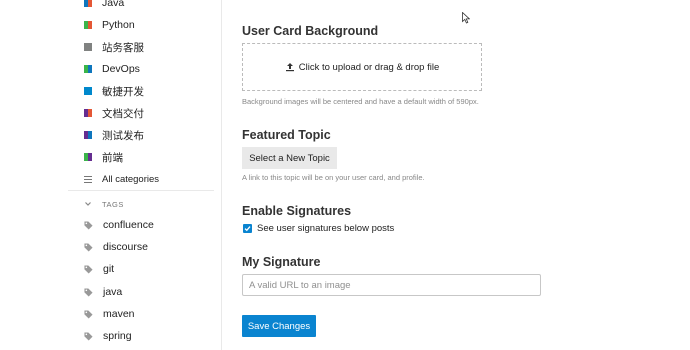 Image resolution: width=690 pixels, height=350 pixels. I want to click on sidebar-tag-item: spring, so click(108, 336).